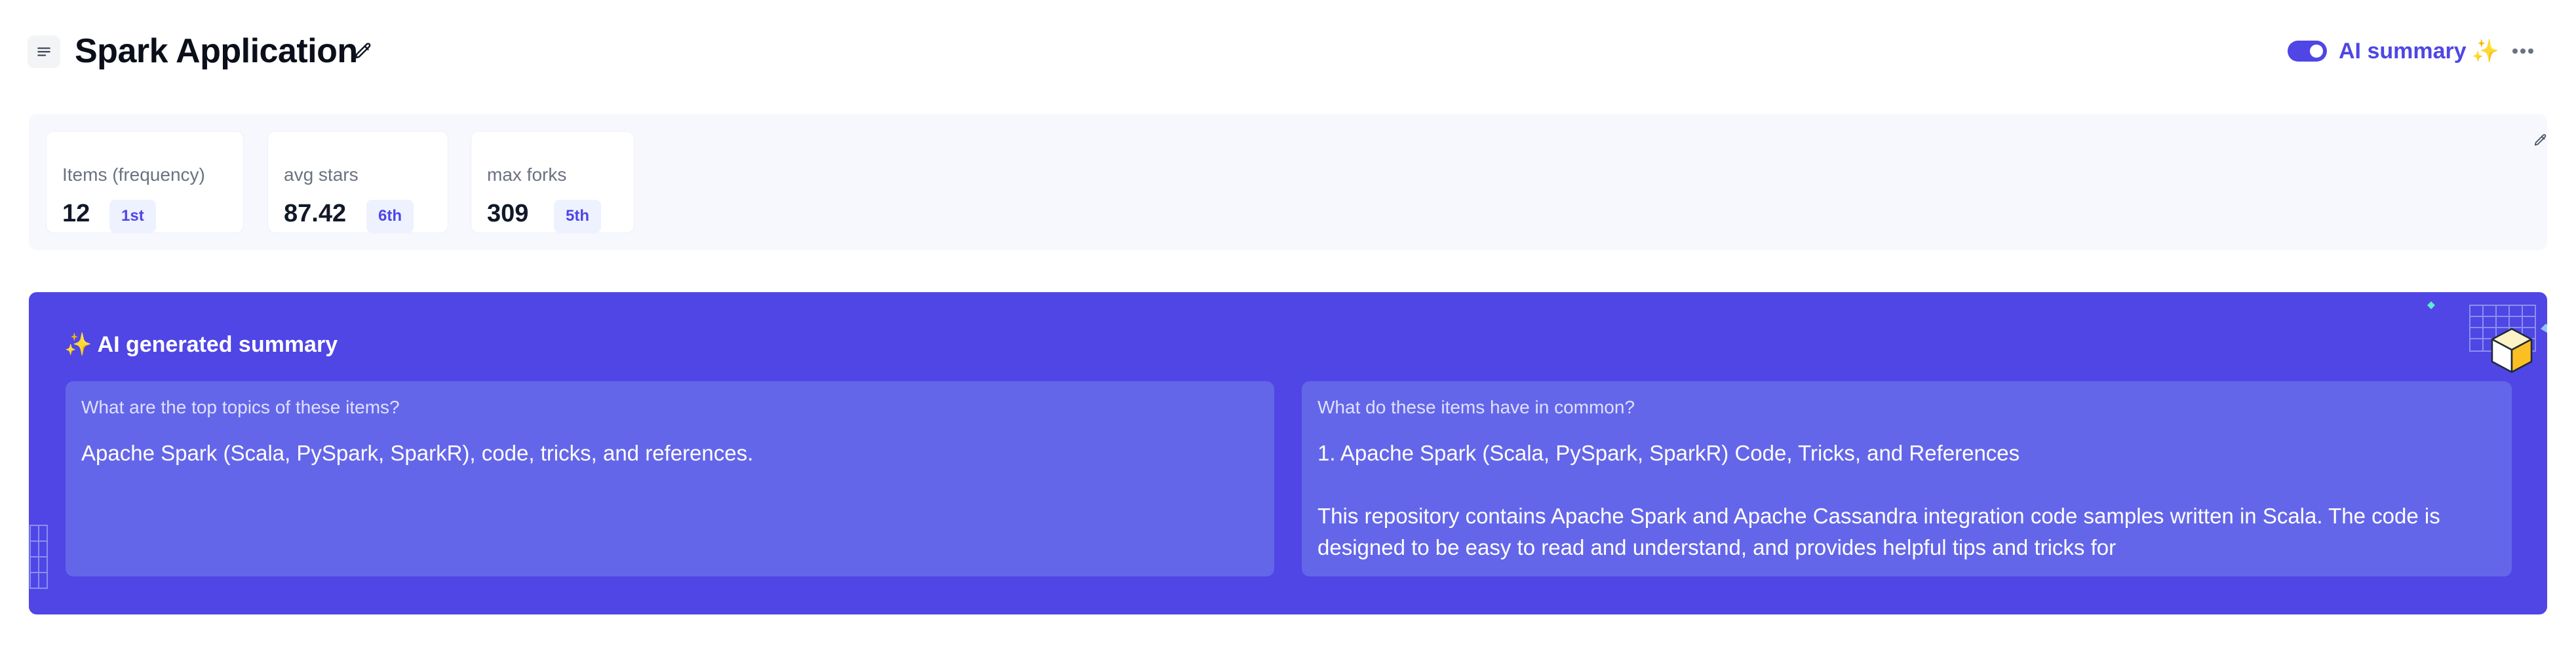  I want to click on ai-summary-text: AI summary, so click(2403, 51).